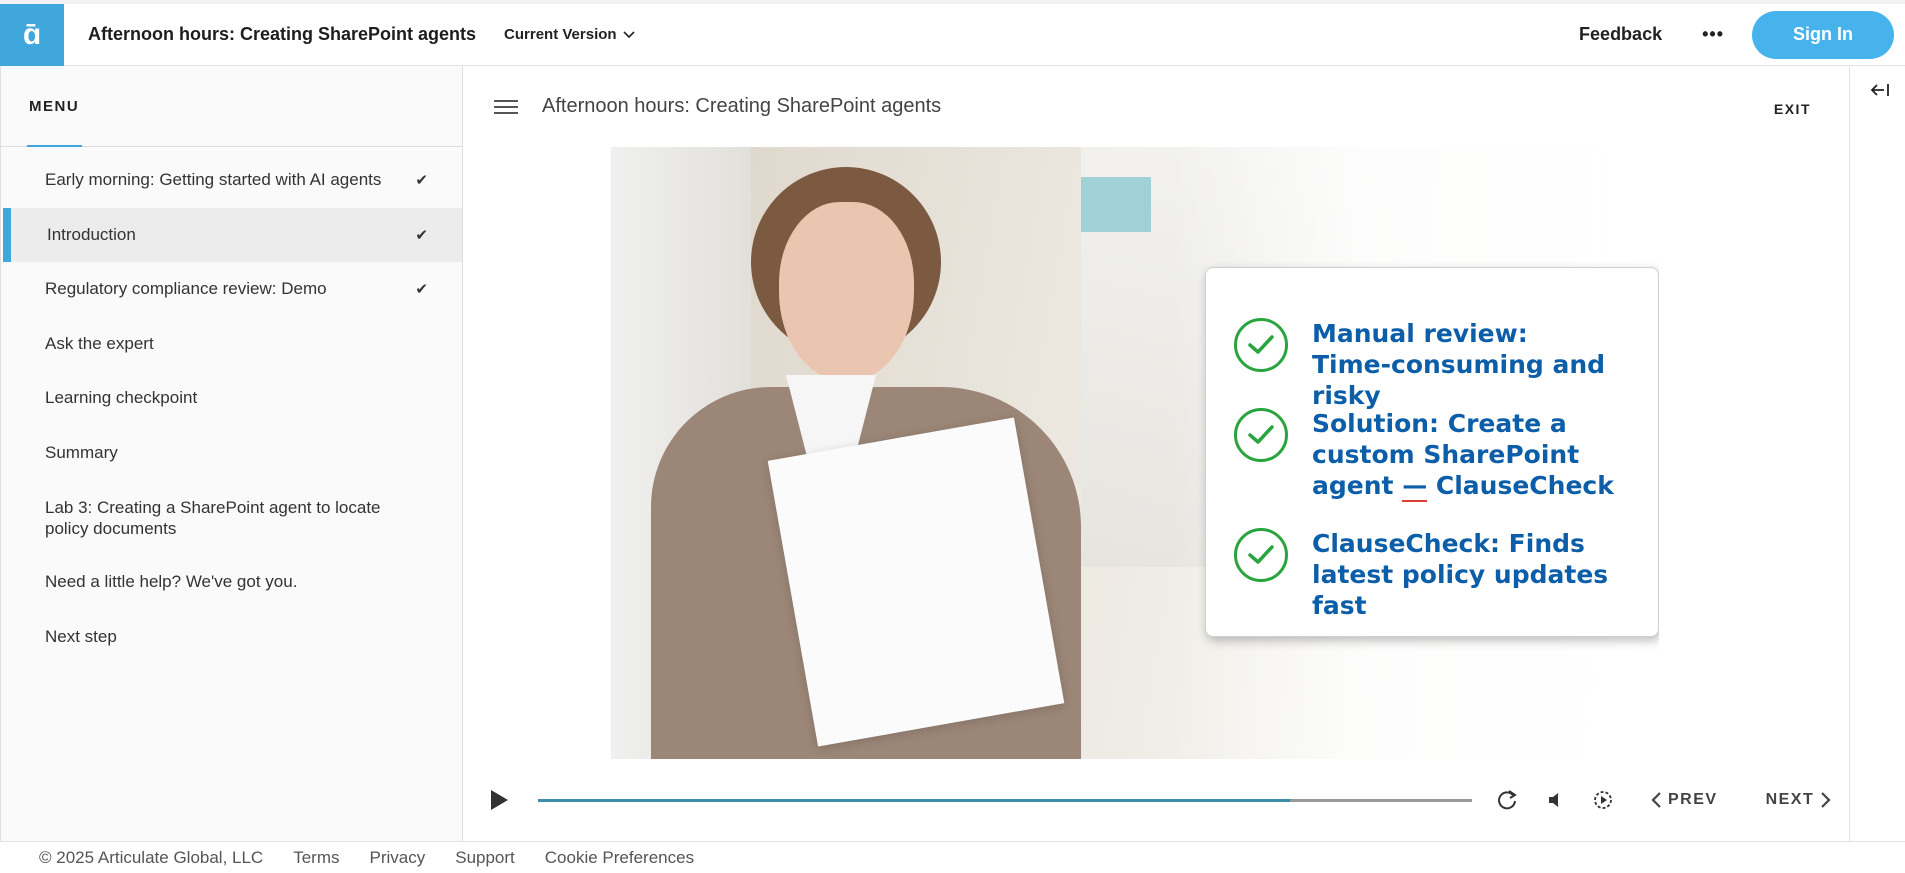 Image resolution: width=1905 pixels, height=873 pixels. I want to click on exit-button: EXIT, so click(1792, 109).